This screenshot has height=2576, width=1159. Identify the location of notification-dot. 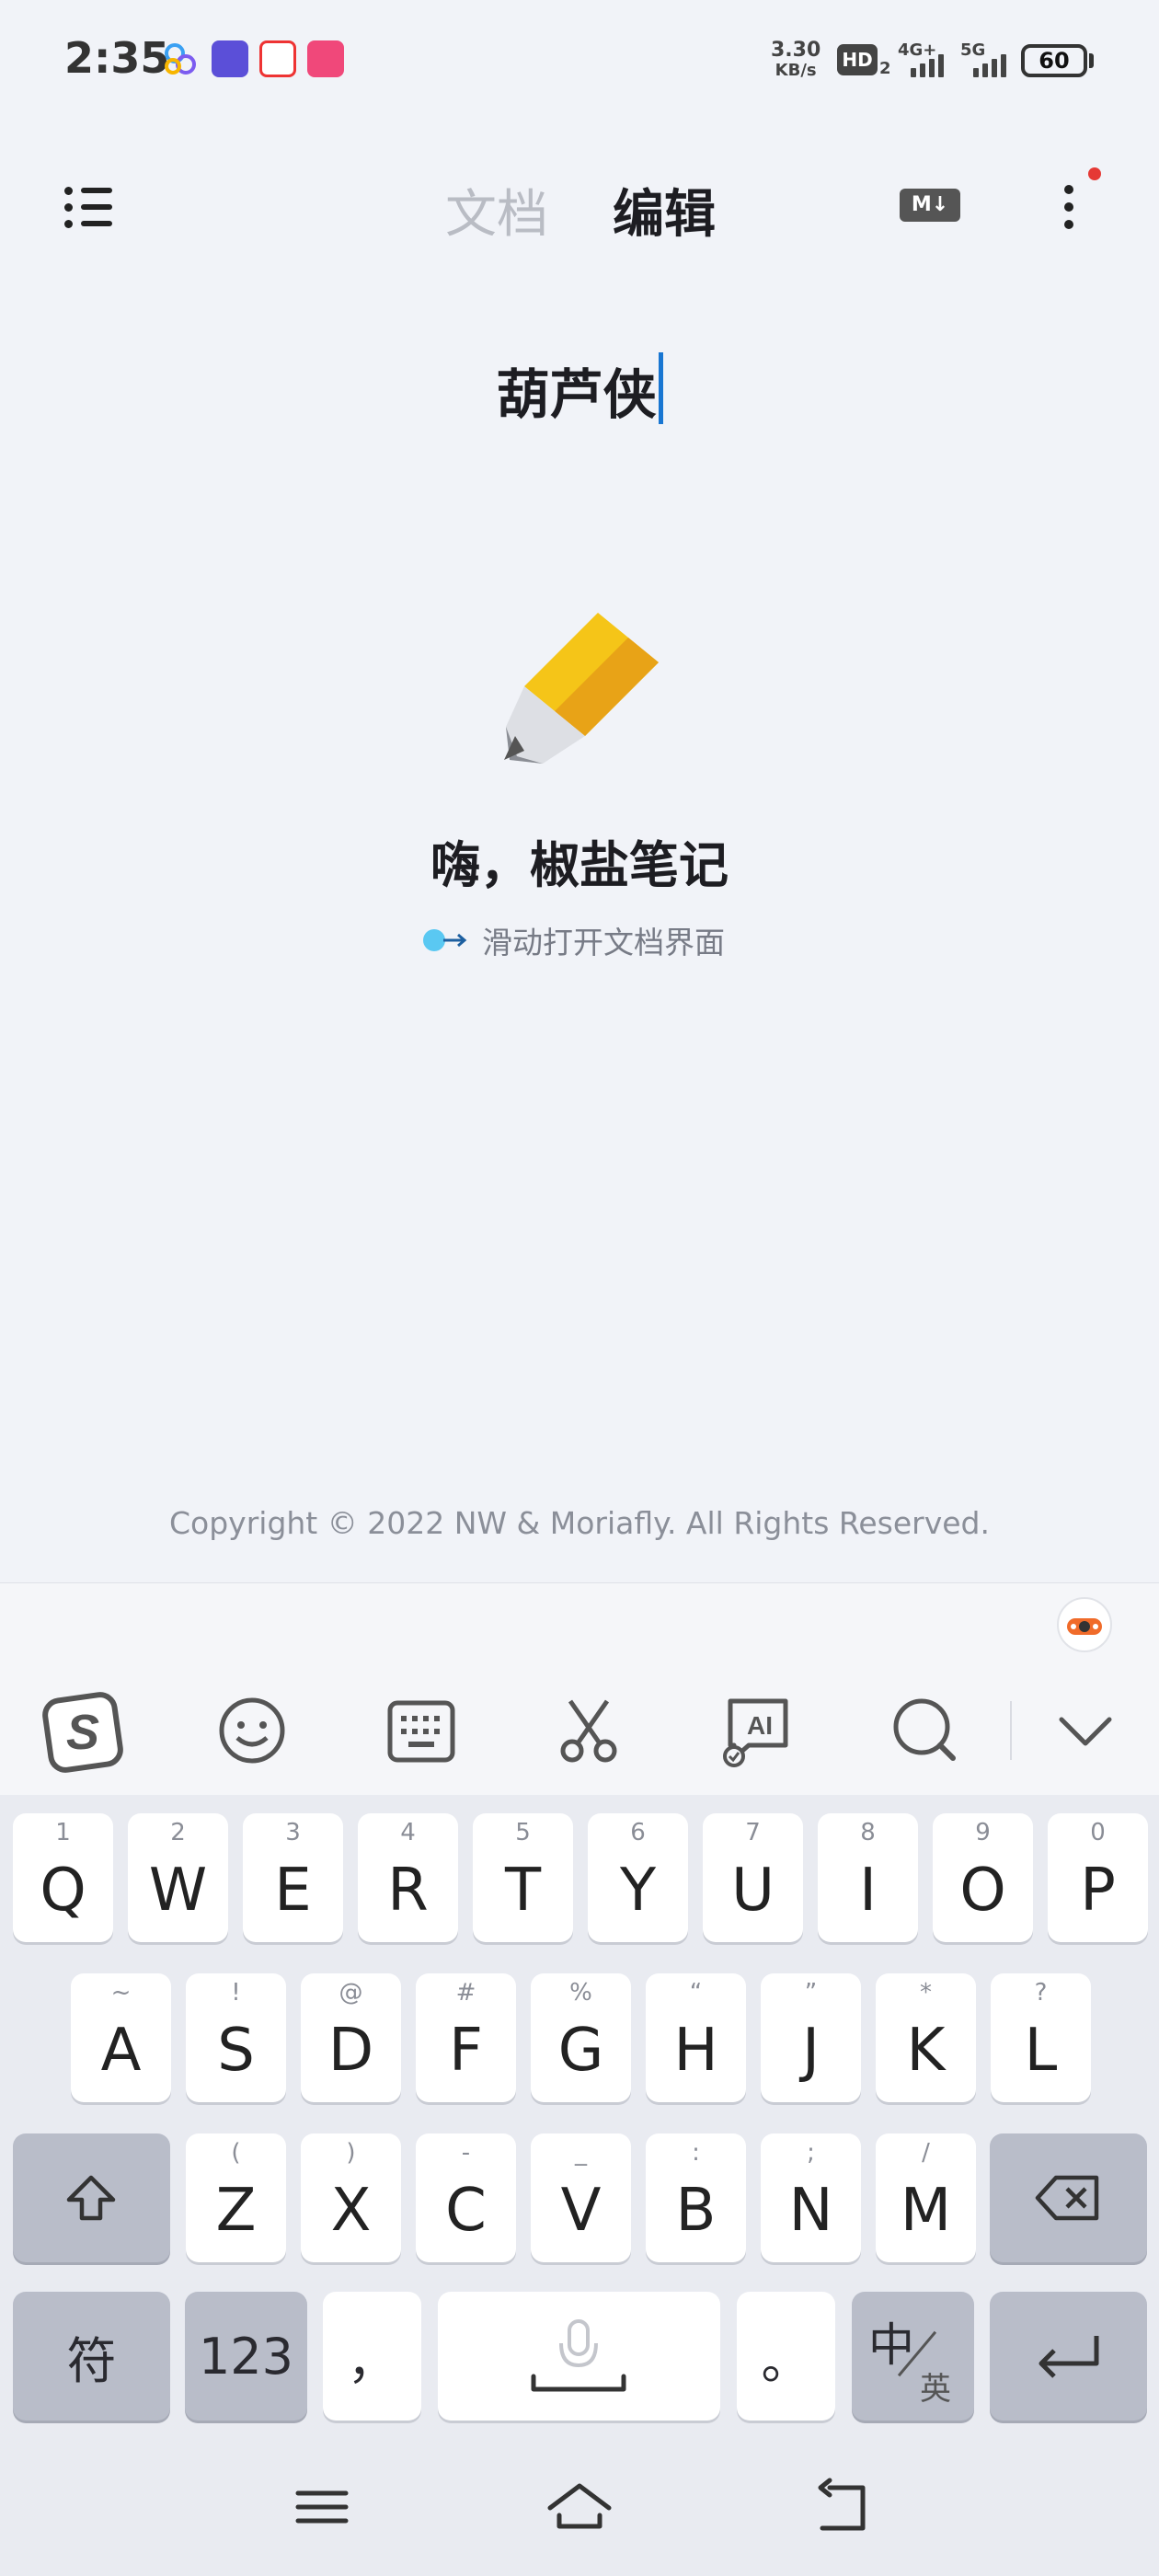
(1094, 173).